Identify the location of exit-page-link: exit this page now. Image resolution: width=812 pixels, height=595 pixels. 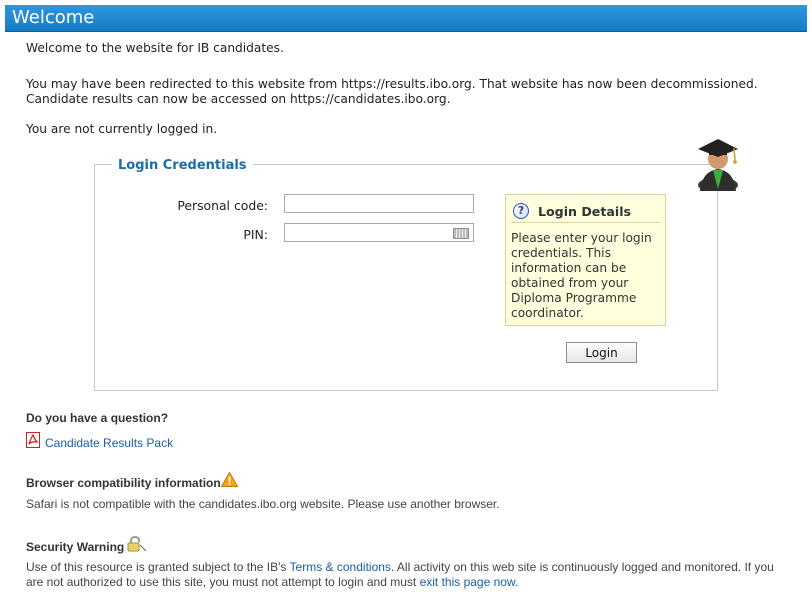
(467, 582).